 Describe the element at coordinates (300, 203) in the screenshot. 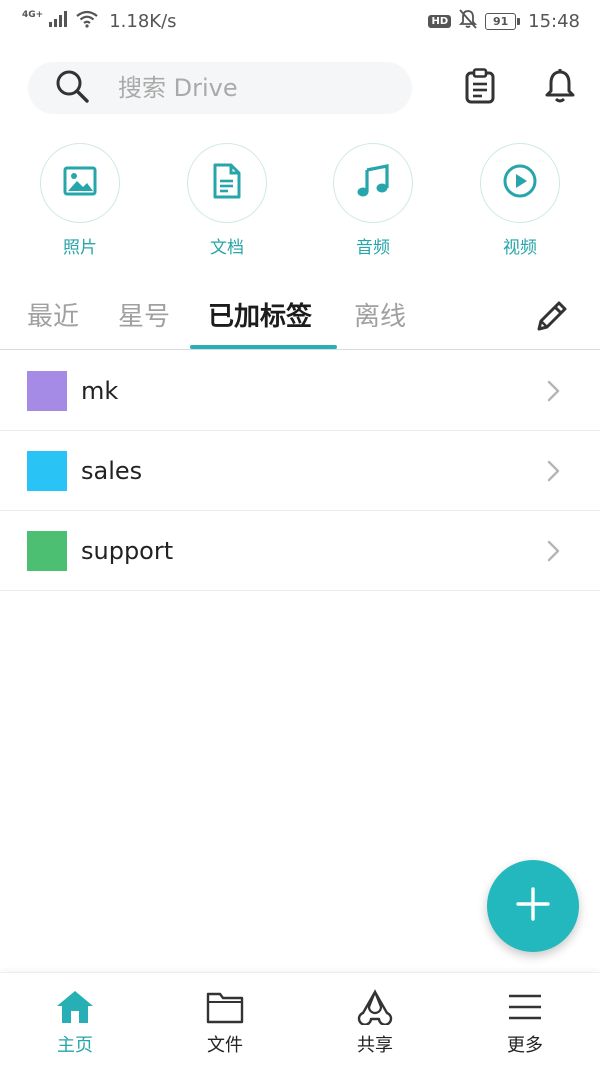

I see `category-shortcuts: 照片 文档 音频 视频` at that location.